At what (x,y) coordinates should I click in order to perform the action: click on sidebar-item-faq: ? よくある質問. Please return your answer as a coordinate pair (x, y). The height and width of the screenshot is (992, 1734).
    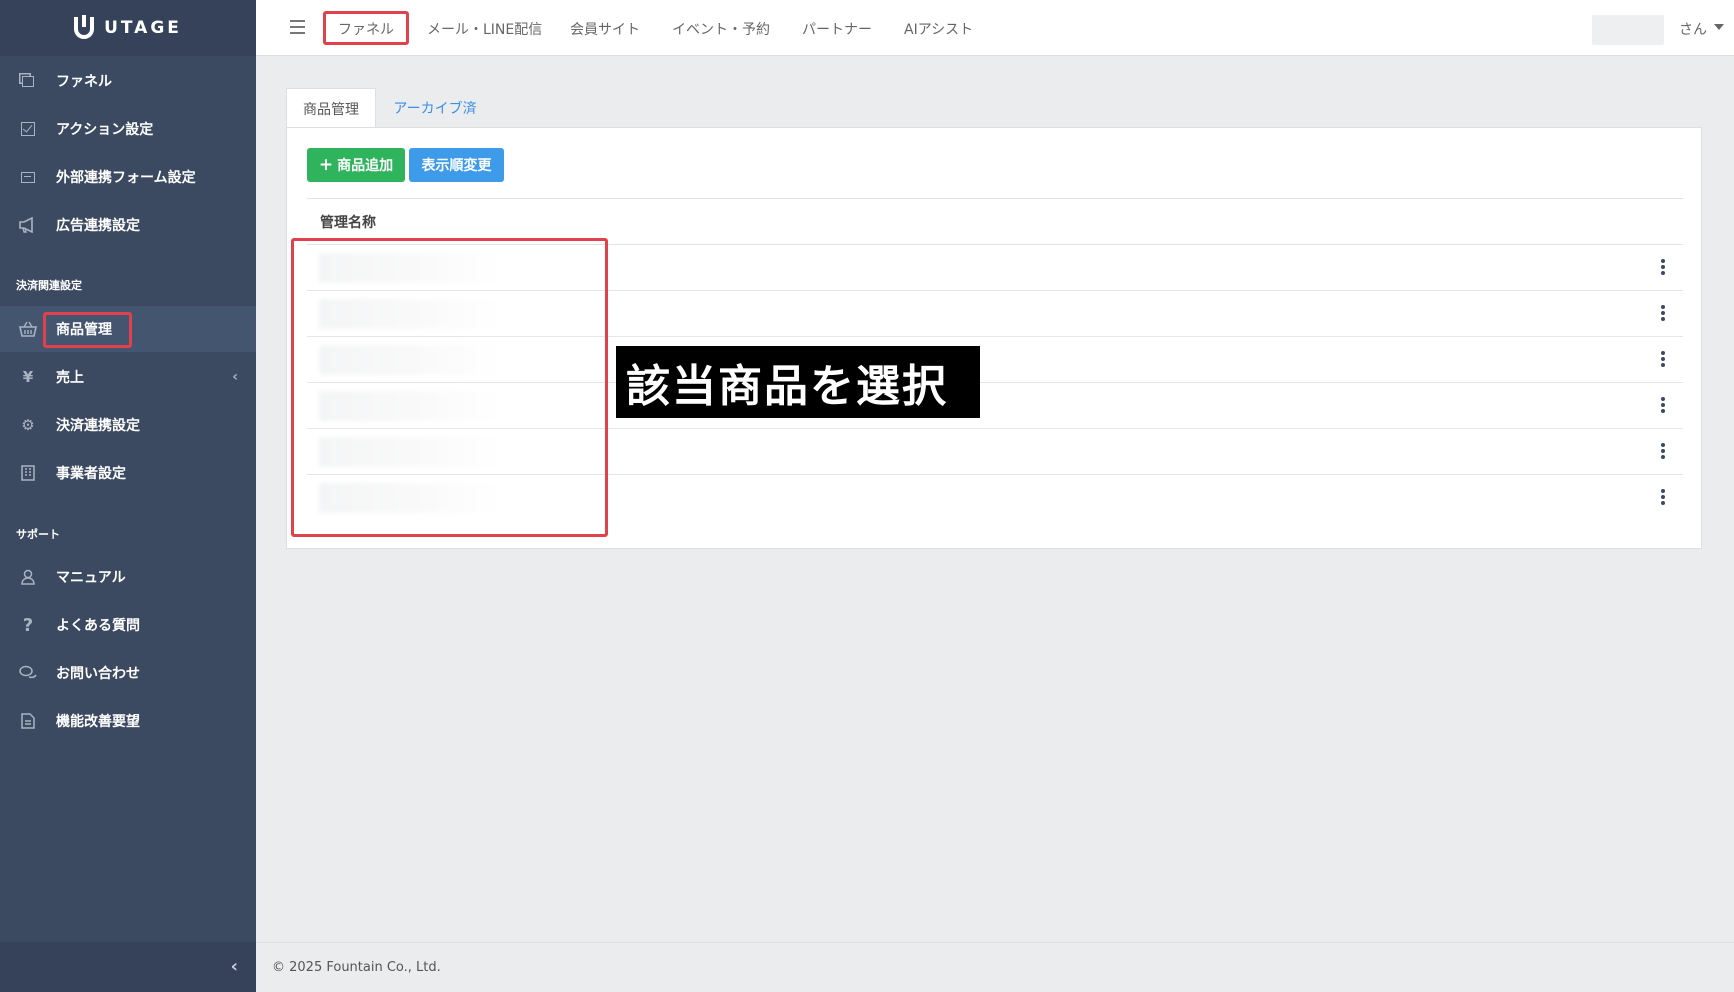
    Looking at the image, I should click on (128, 625).